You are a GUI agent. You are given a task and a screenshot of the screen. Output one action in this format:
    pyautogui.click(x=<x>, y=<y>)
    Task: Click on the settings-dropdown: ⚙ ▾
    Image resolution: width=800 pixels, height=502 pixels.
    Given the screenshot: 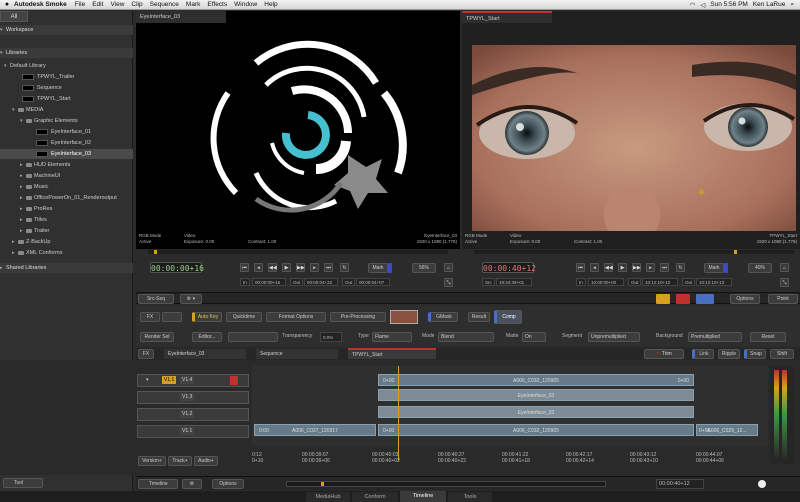 What is the action you would take?
    pyautogui.click(x=191, y=299)
    